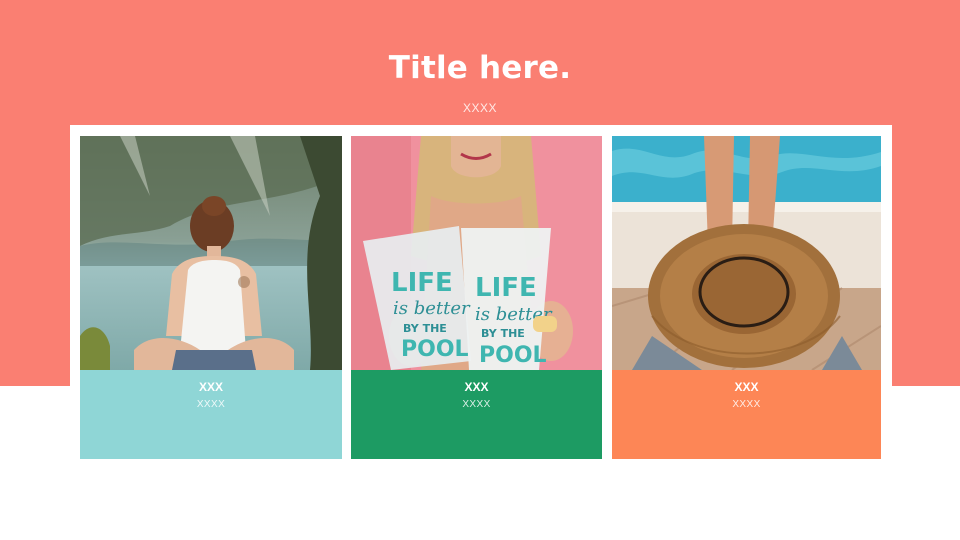 Image resolution: width=960 pixels, height=540 pixels. What do you see at coordinates (422, 283) in the screenshot?
I see `cup-1-text-life: LIFE` at bounding box center [422, 283].